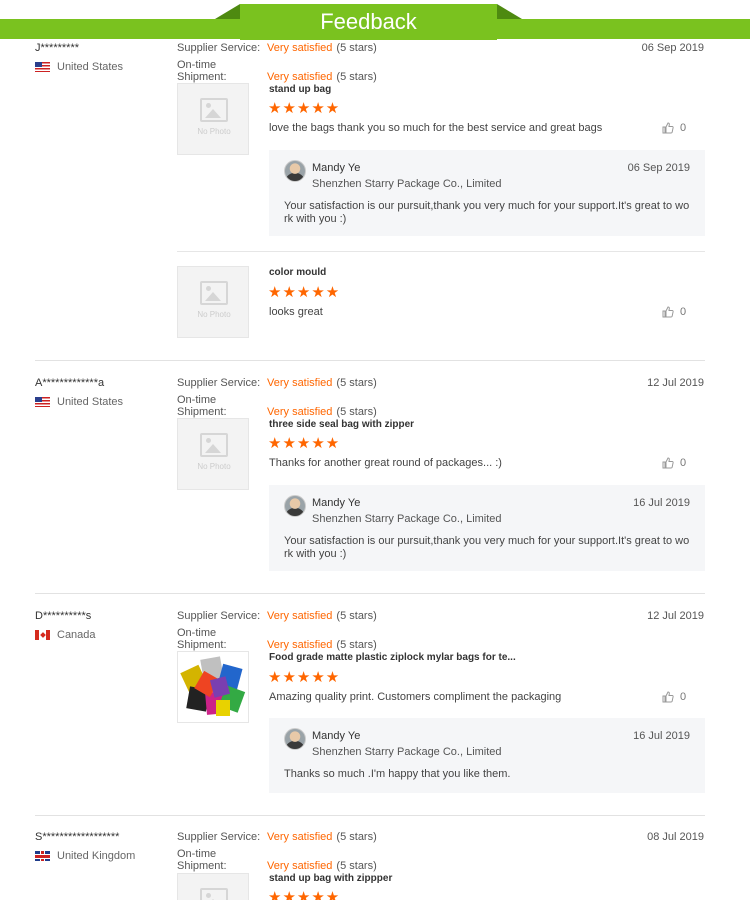  I want to click on buyer-name: S******************, so click(77, 837).